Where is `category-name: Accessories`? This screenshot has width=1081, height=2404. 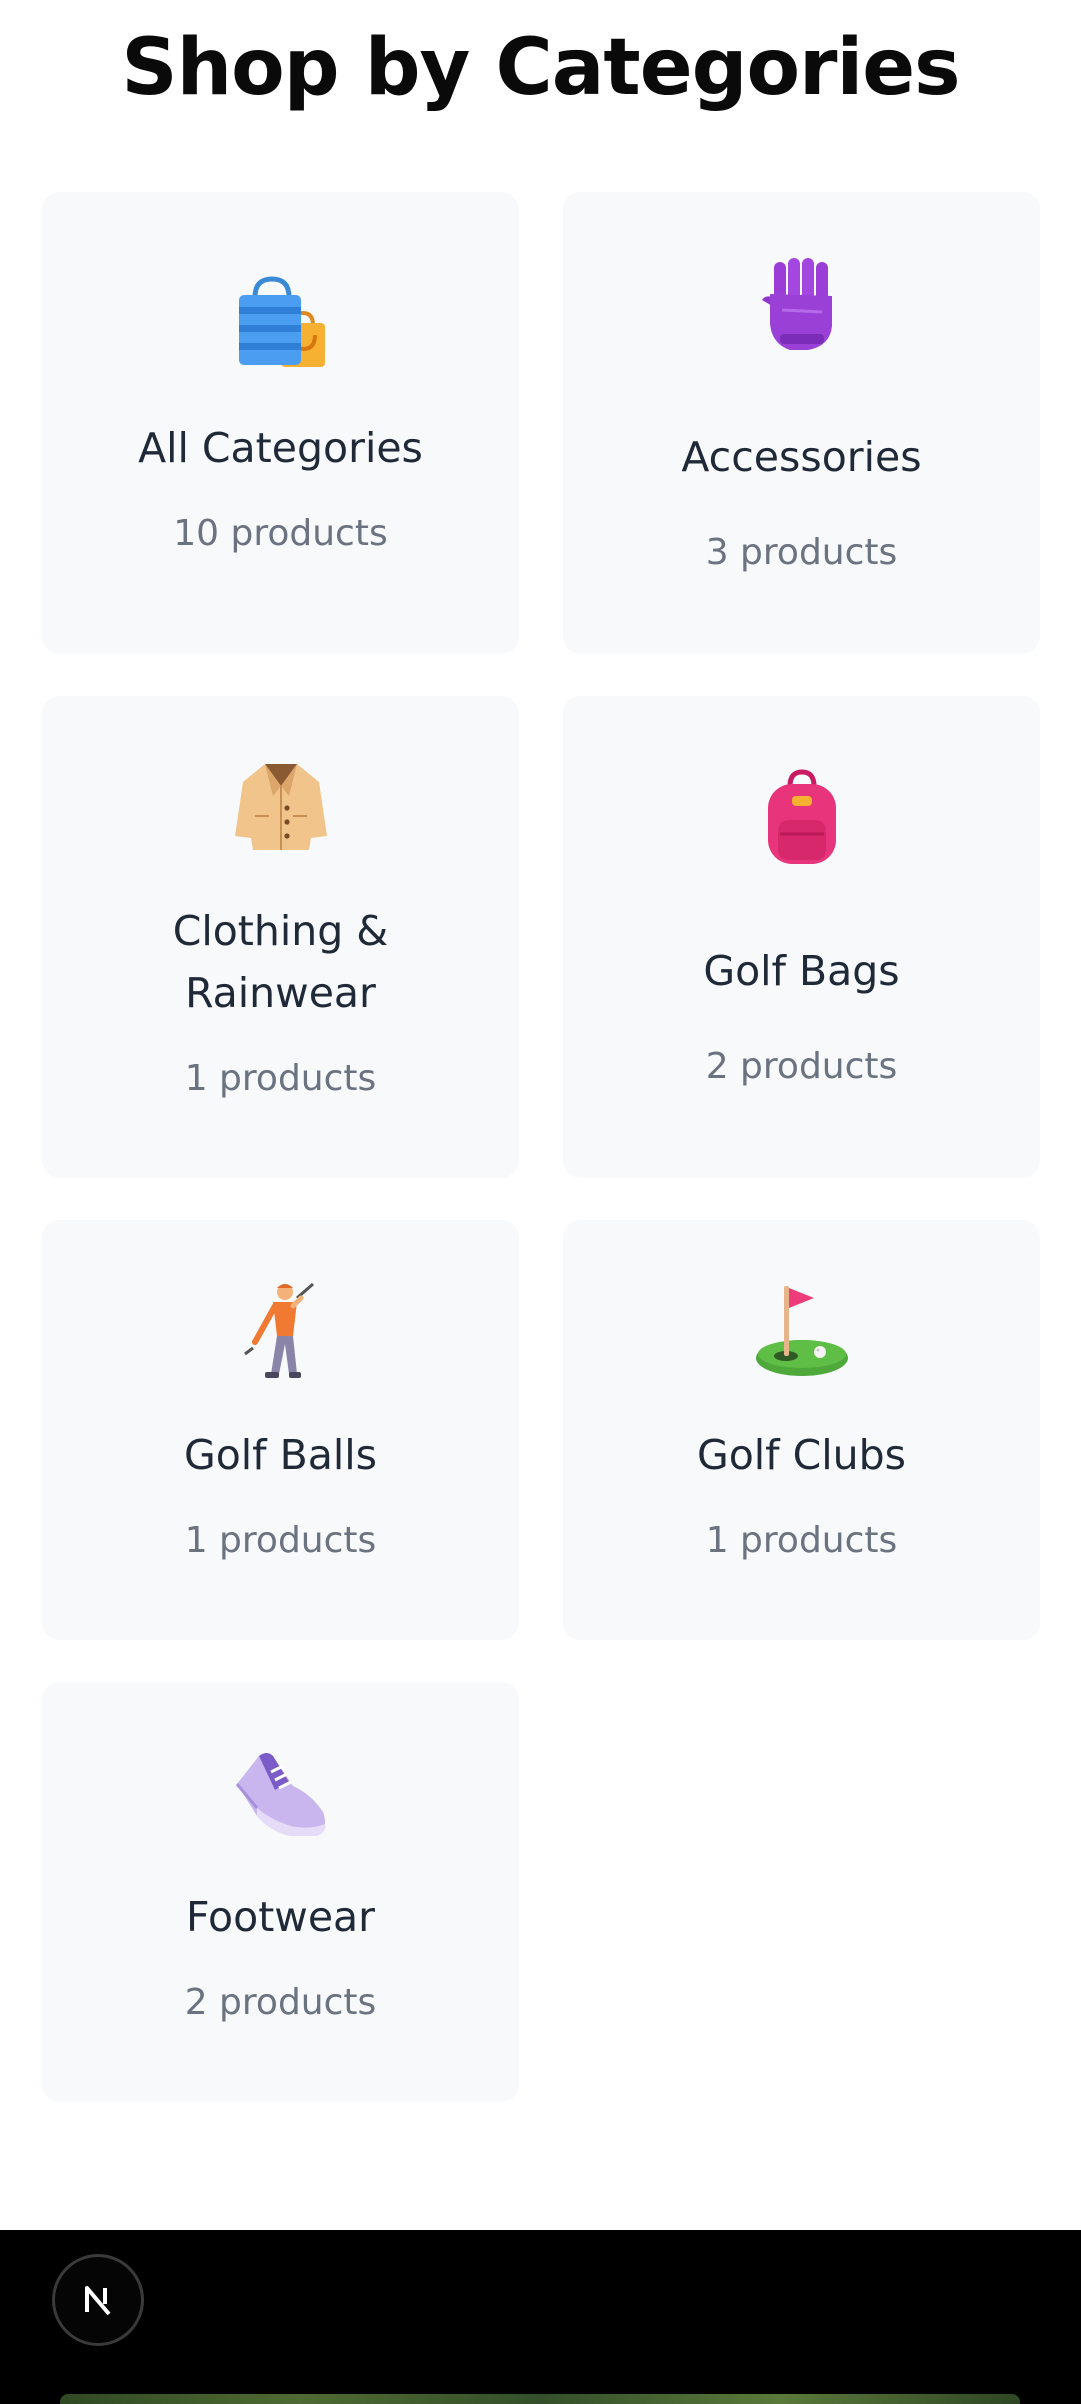 category-name: Accessories is located at coordinates (801, 456).